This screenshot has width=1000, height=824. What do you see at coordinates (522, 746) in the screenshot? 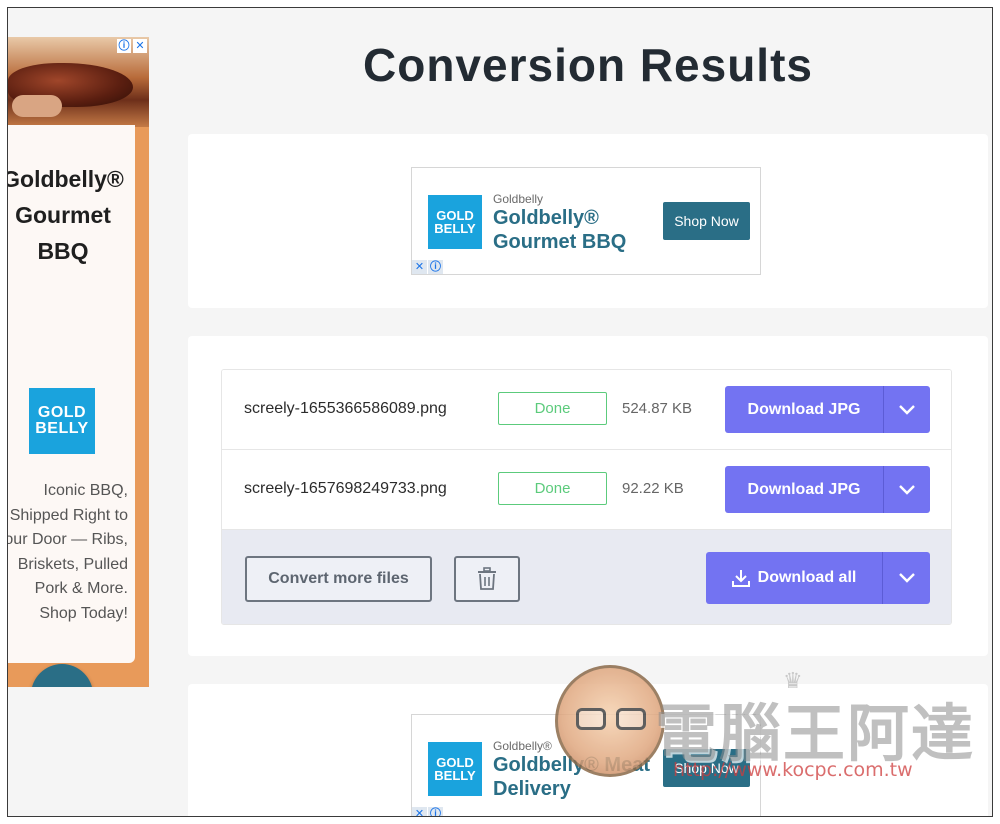
I see `ad-brand: Goldbelly®` at bounding box center [522, 746].